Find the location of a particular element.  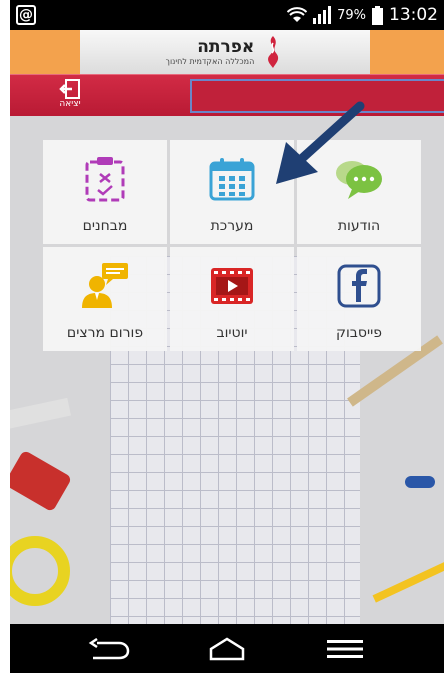

sharpener-decoration is located at coordinates (41, 481).